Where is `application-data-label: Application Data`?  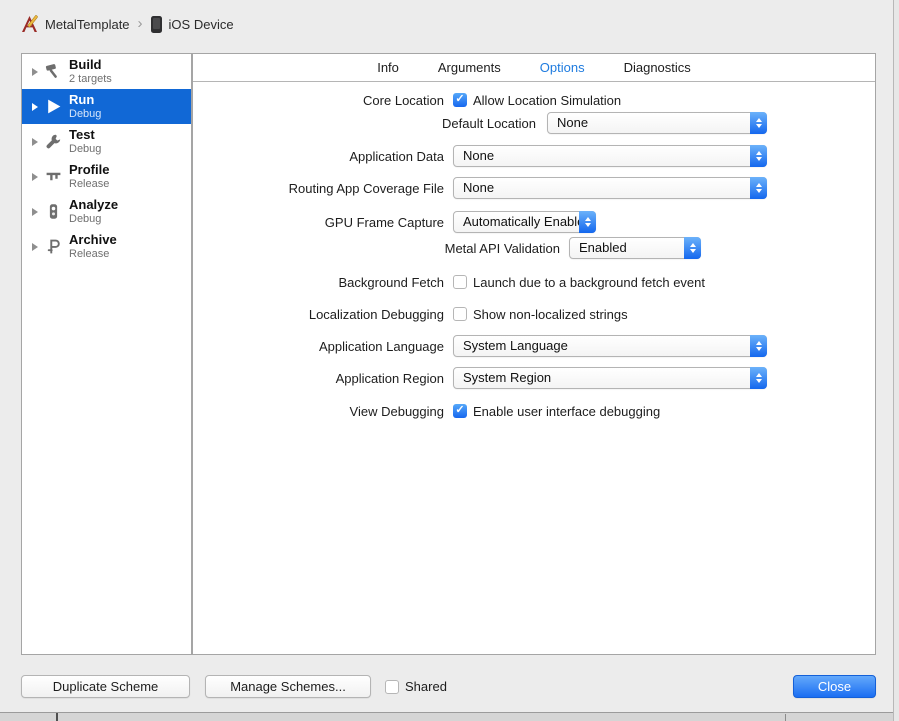 application-data-label: Application Data is located at coordinates (396, 156).